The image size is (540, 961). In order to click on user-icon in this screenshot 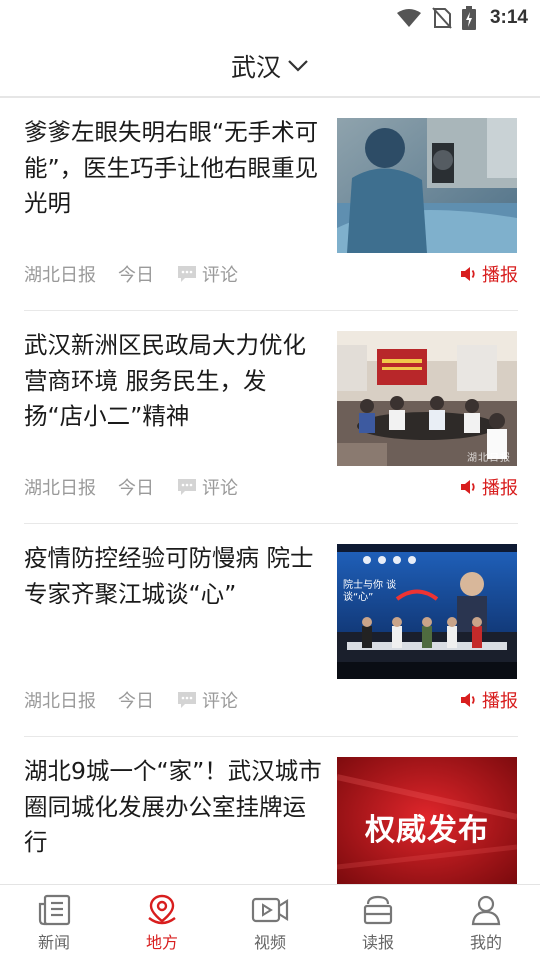, I will do `click(486, 910)`.